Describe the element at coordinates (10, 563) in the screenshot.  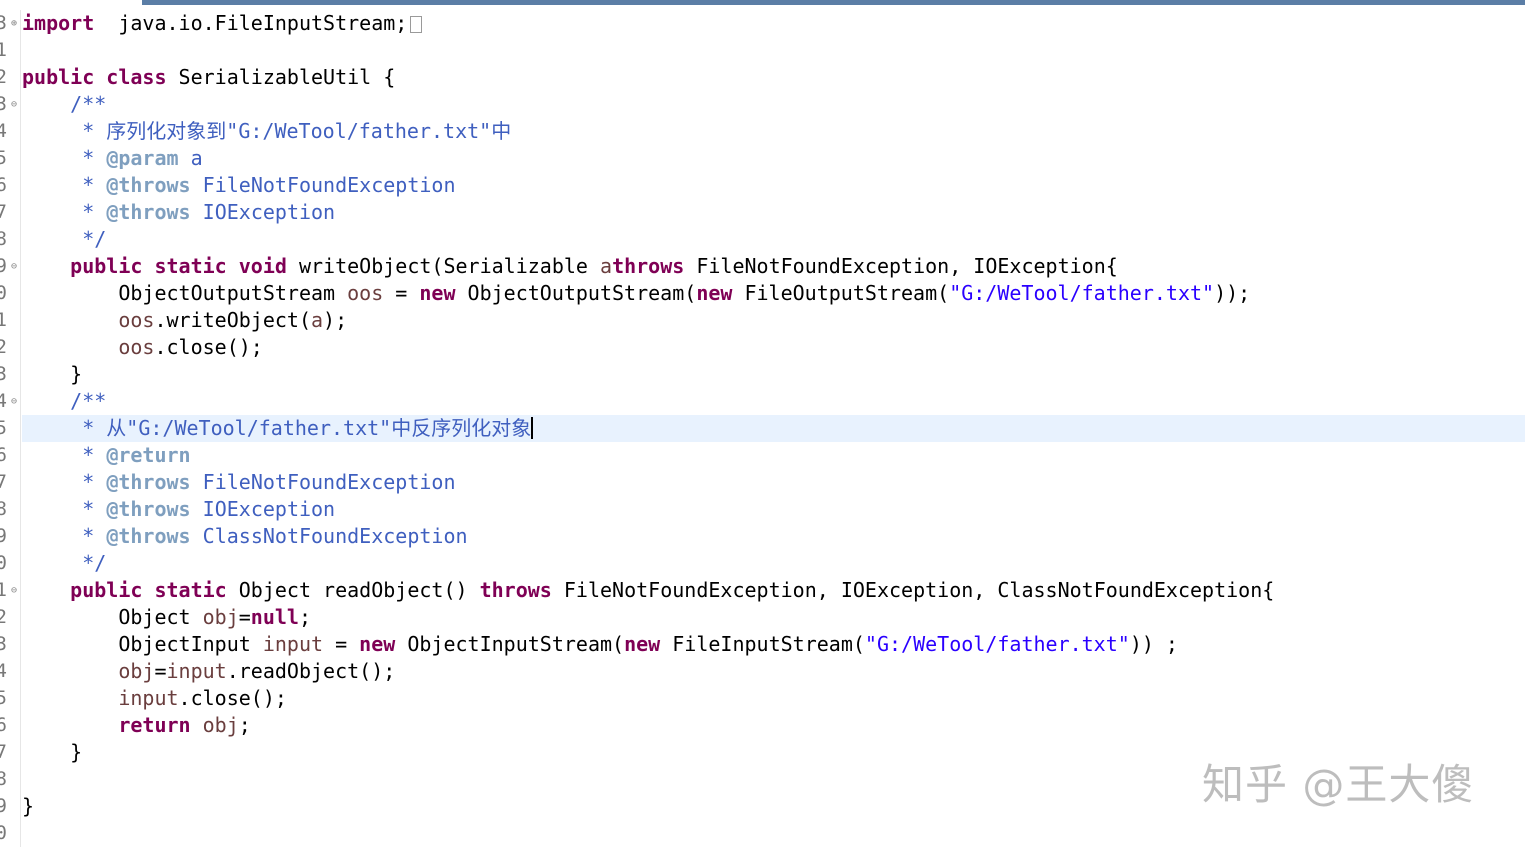
I see `gutter-row: 0` at that location.